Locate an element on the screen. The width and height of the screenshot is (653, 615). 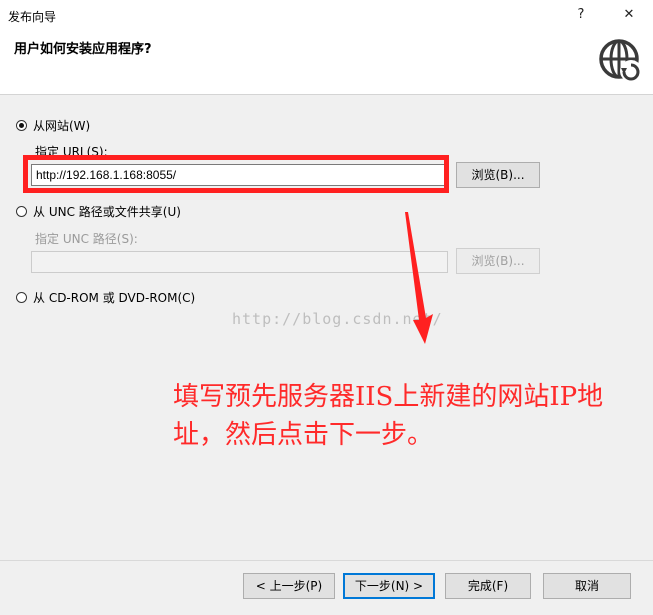
cancel-button: 取消 is located at coordinates (587, 586).